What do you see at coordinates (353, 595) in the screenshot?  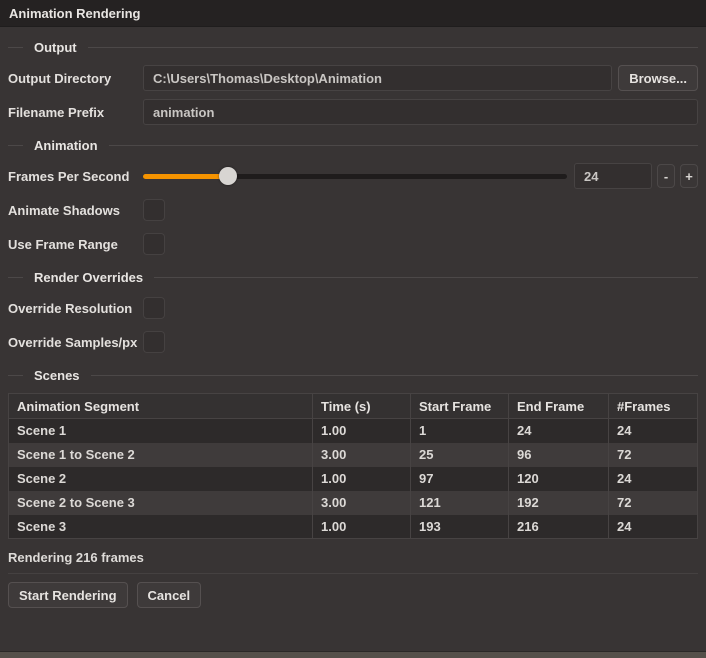 I see `footer-buttons: Start Rendering Cancel` at bounding box center [353, 595].